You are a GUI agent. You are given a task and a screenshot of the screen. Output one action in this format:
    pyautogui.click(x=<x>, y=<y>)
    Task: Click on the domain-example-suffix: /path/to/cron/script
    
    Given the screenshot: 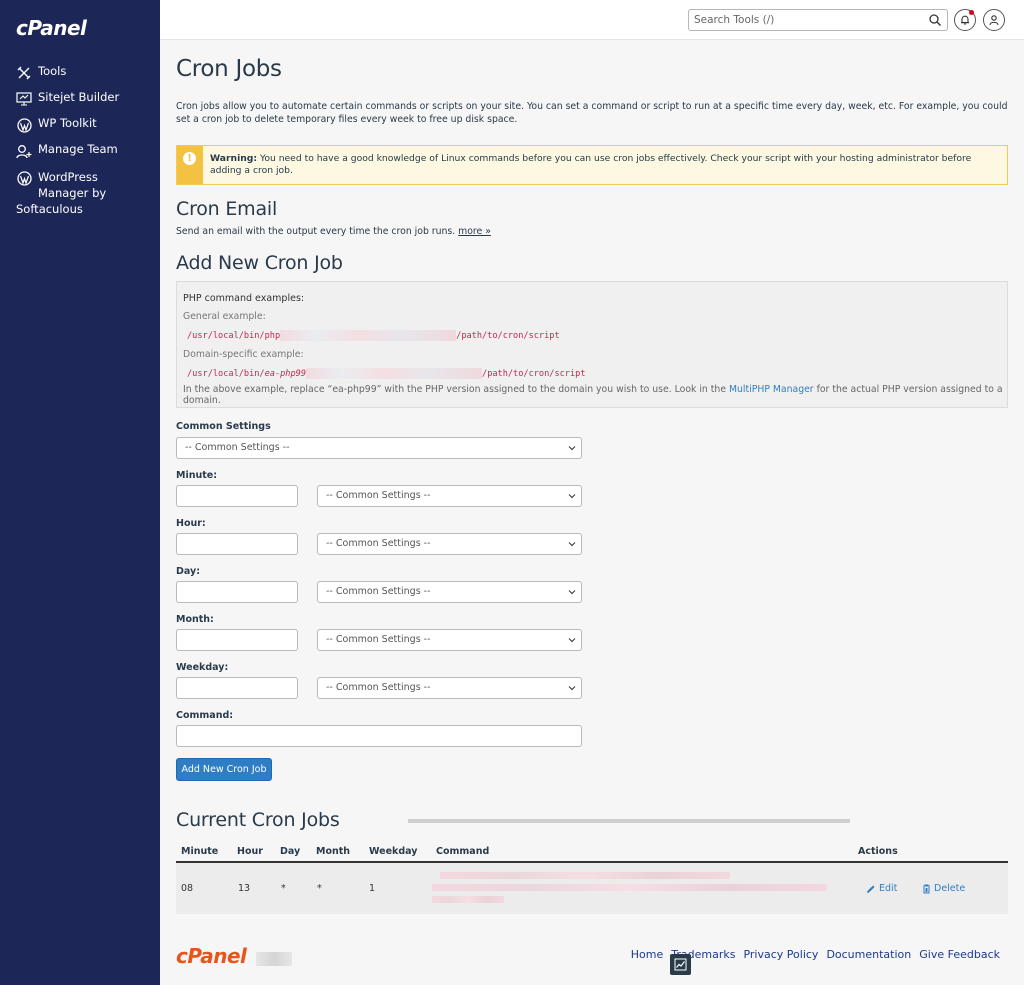 What is the action you would take?
    pyautogui.click(x=534, y=374)
    